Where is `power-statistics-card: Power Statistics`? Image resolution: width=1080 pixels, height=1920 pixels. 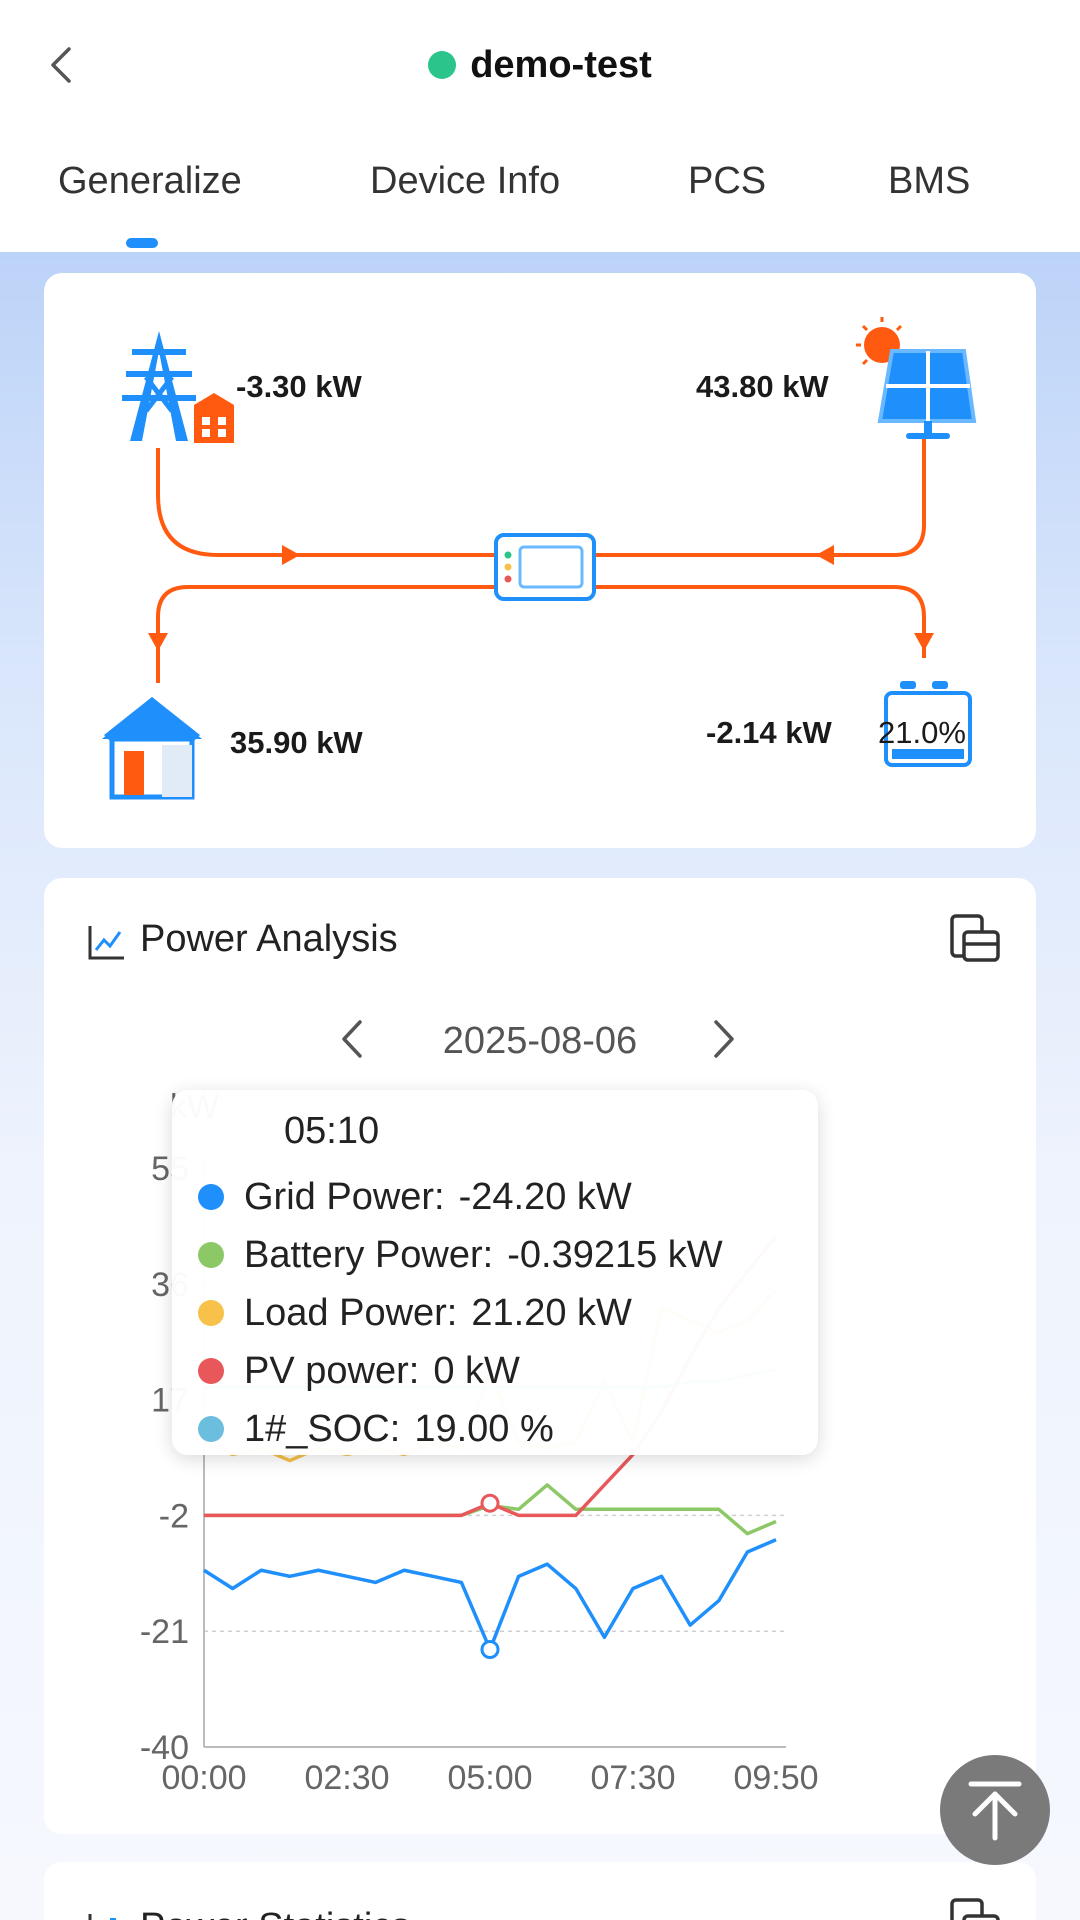 power-statistics-card: Power Statistics is located at coordinates (540, 1891).